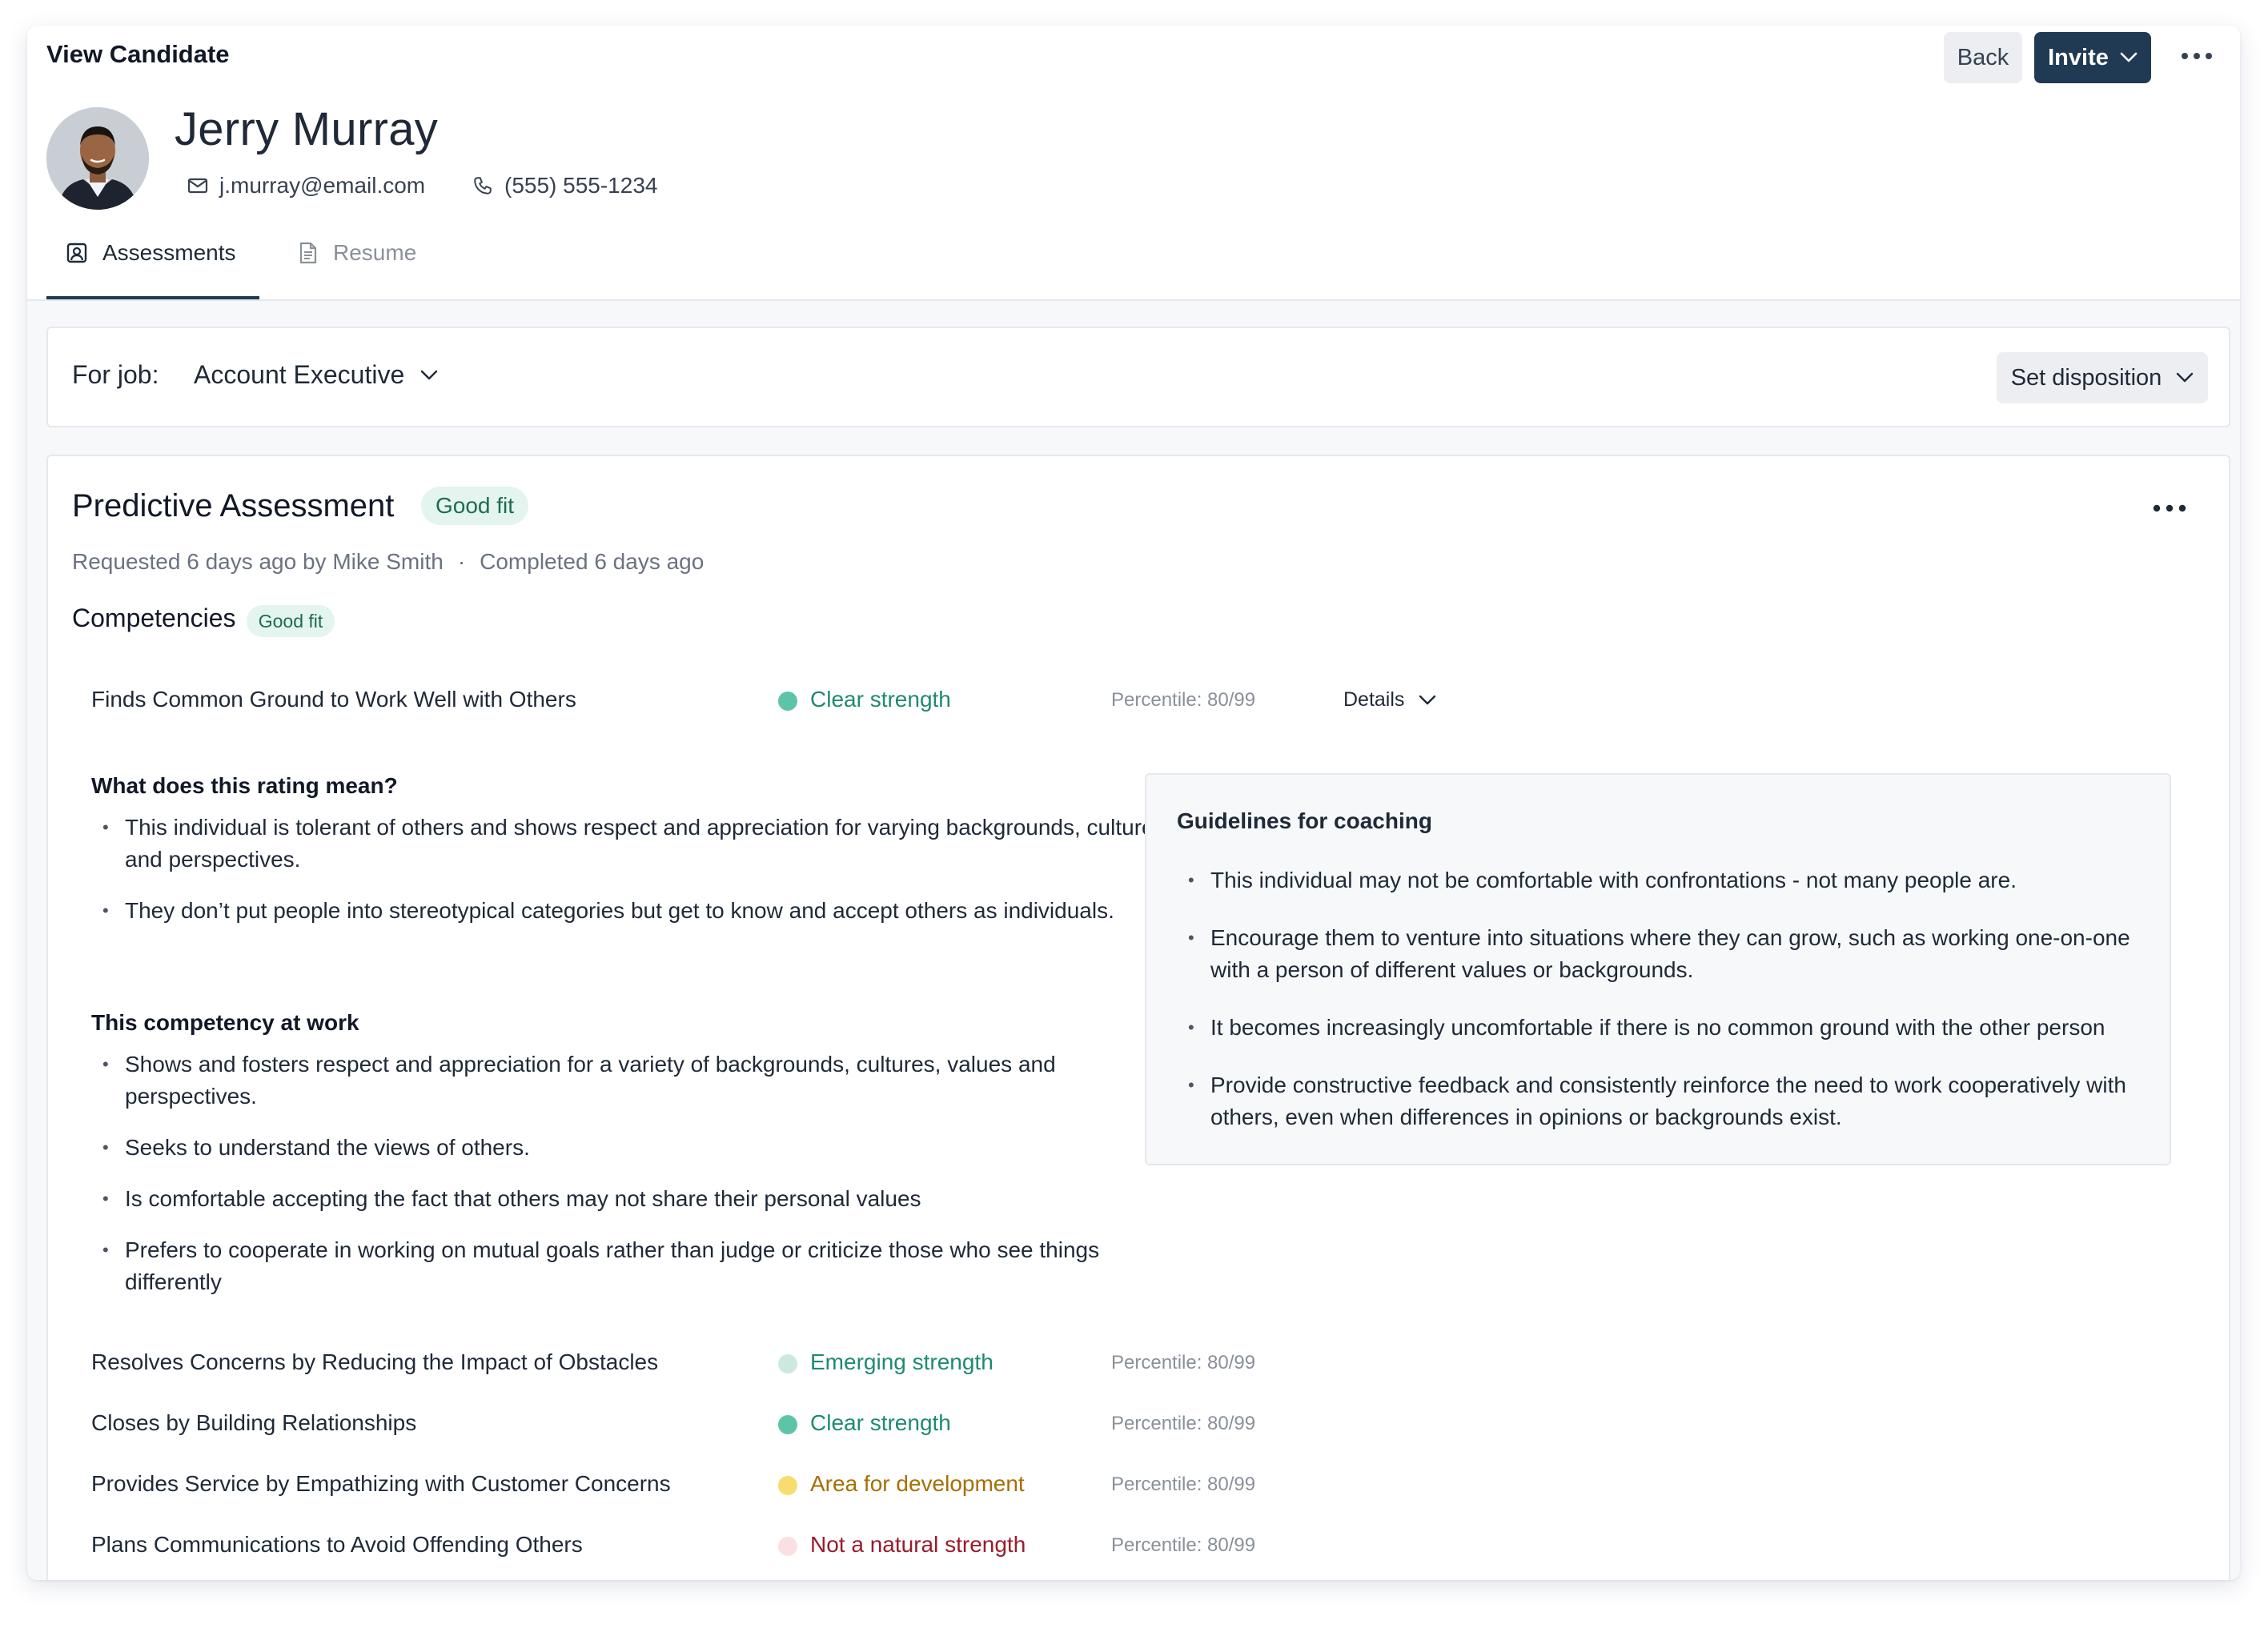 The width and height of the screenshot is (2268, 1628). I want to click on phone-icon, so click(482, 186).